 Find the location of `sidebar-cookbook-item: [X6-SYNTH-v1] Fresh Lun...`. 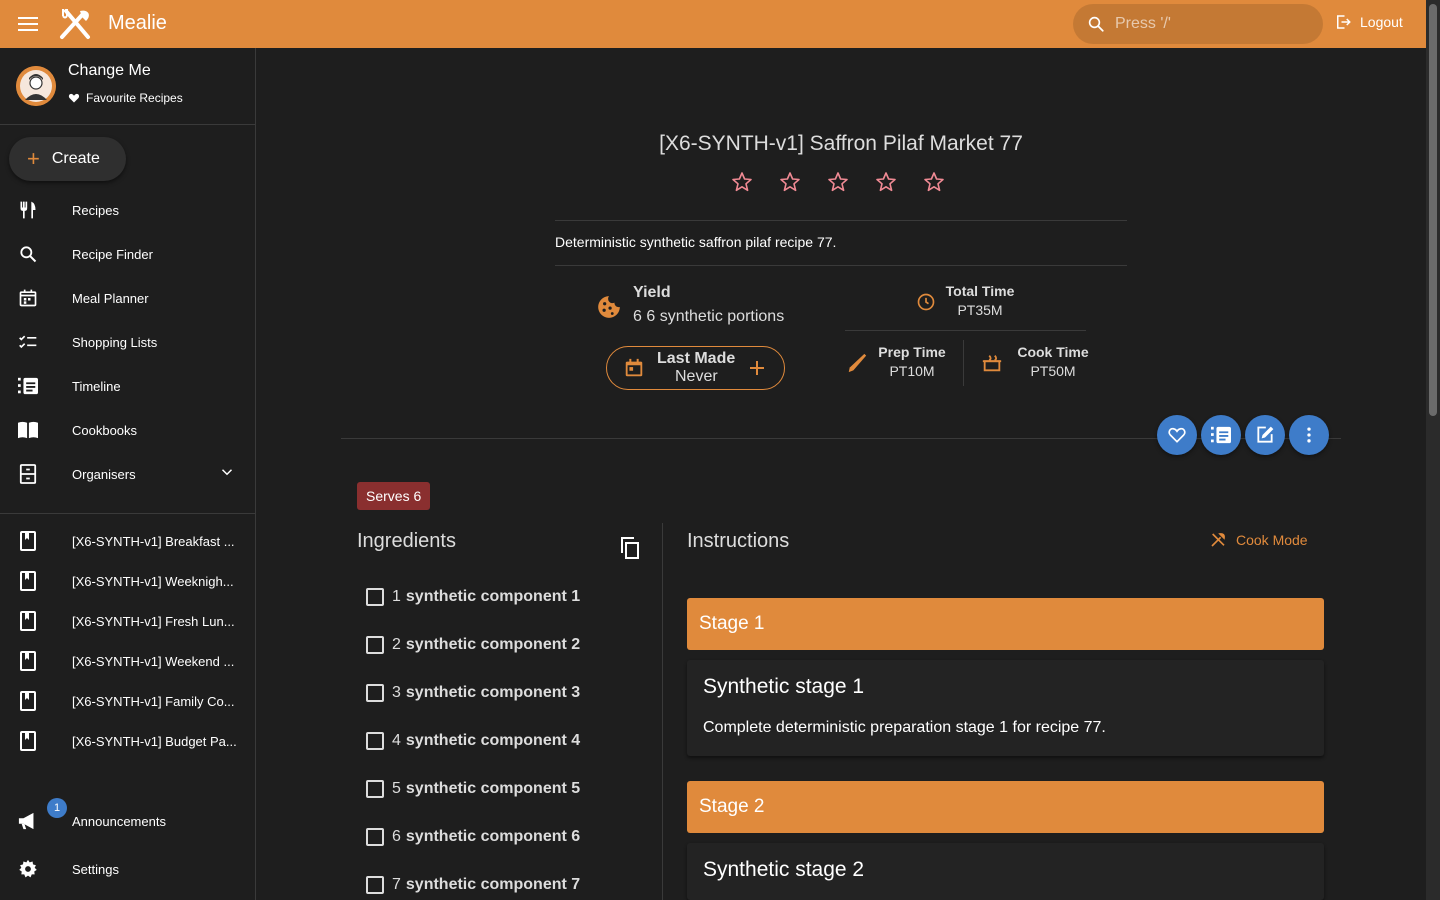

sidebar-cookbook-item: [X6-SYNTH-v1] Fresh Lun... is located at coordinates (128, 621).